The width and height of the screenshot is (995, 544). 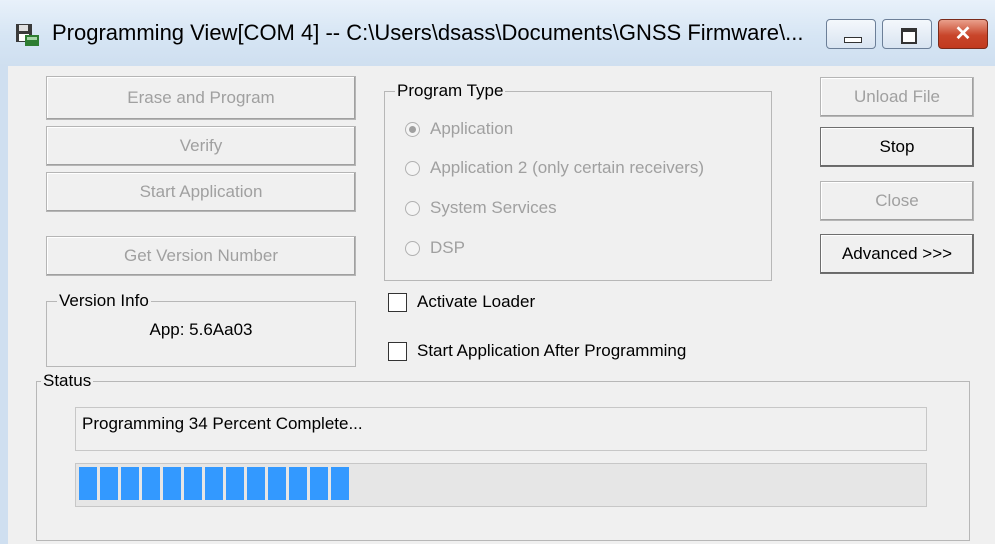 What do you see at coordinates (201, 146) in the screenshot?
I see `verify-button: Verify` at bounding box center [201, 146].